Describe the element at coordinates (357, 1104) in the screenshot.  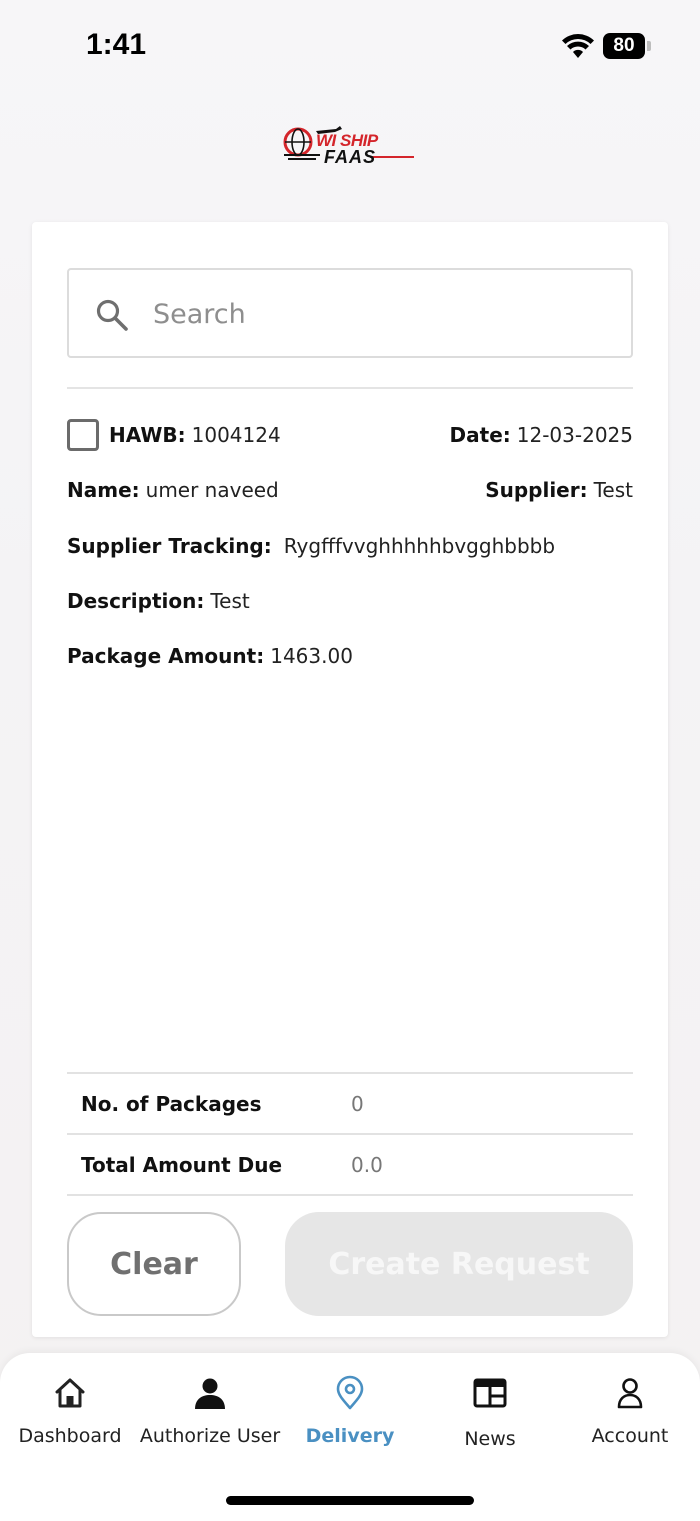
I see `packages-count-value: 0` at that location.